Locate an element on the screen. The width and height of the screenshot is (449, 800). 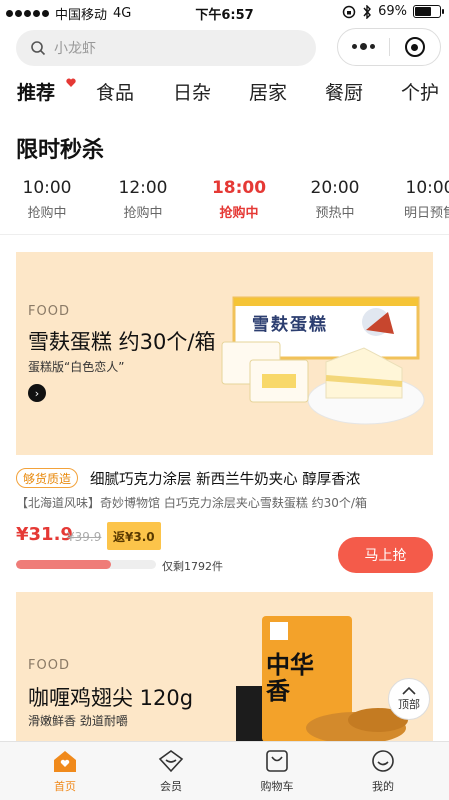
rebate-badge: 返¥3.0 is located at coordinates (134, 536).